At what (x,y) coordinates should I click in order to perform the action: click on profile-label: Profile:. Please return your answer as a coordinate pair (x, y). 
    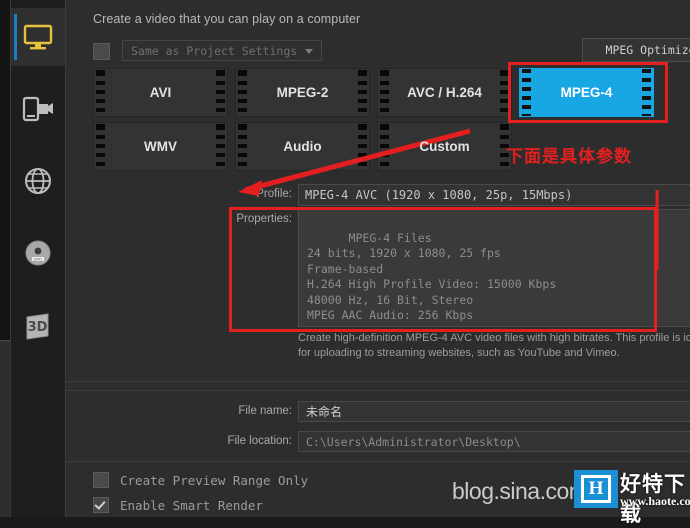
    Looking at the image, I should click on (274, 194).